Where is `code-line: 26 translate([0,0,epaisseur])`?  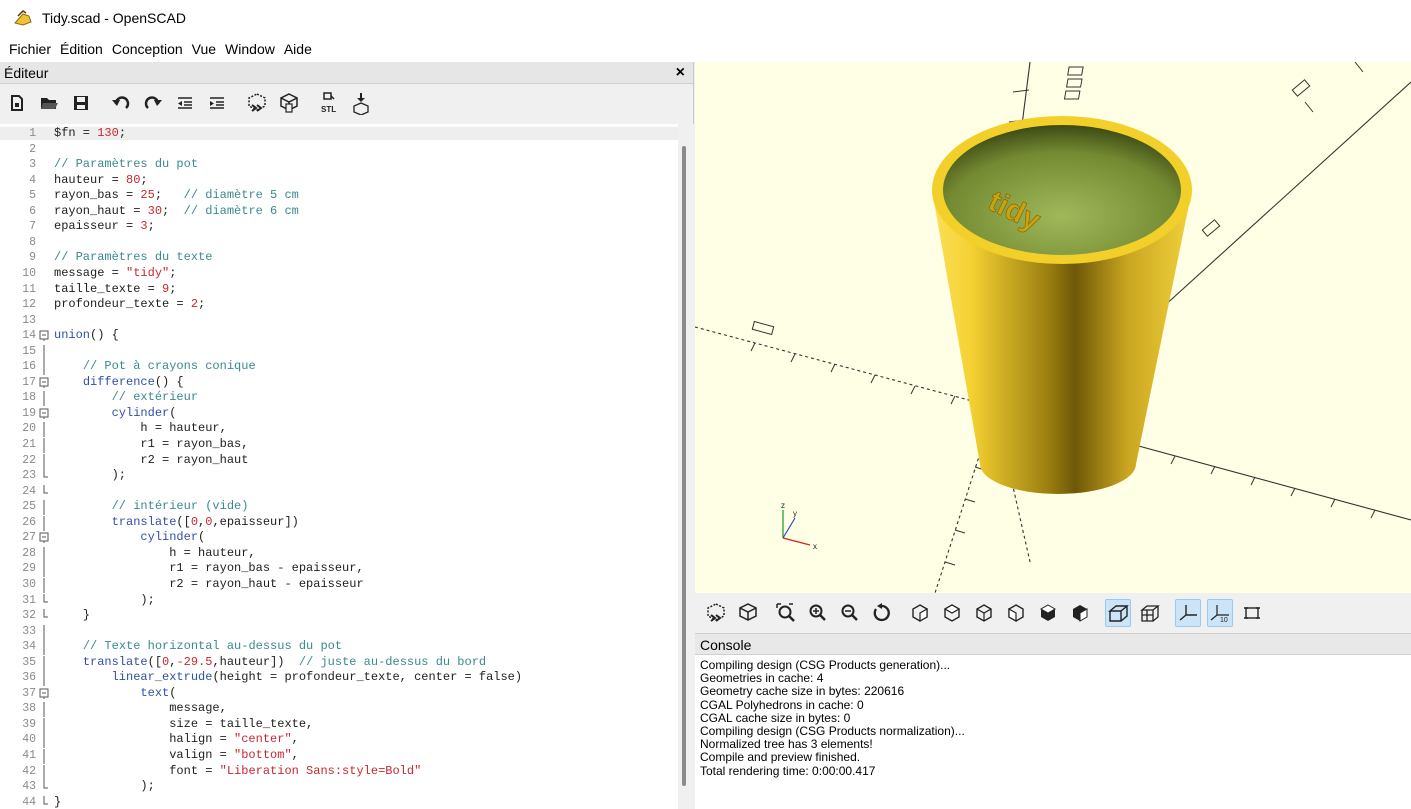
code-line: 26 translate([0,0,epaisseur]) is located at coordinates (339, 523).